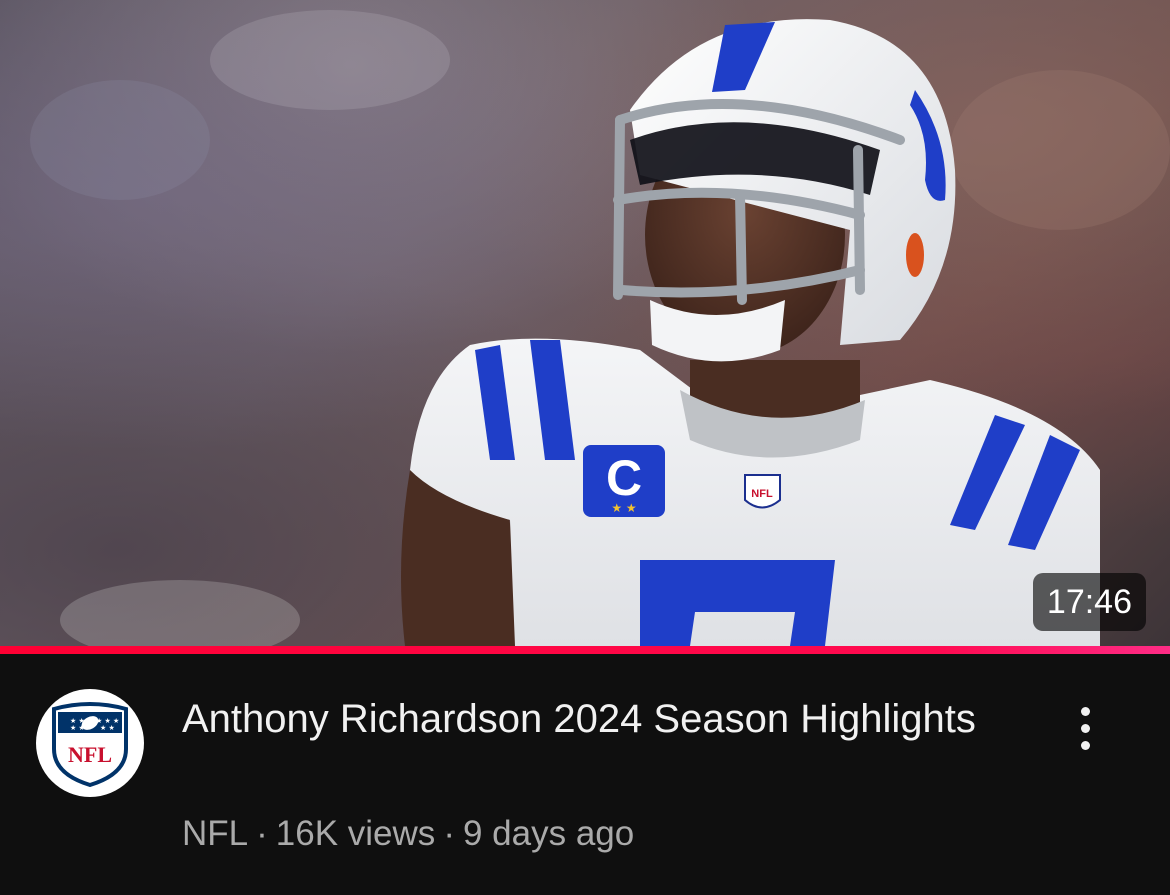 This screenshot has width=1170, height=895. I want to click on watch-progress-bar, so click(585, 650).